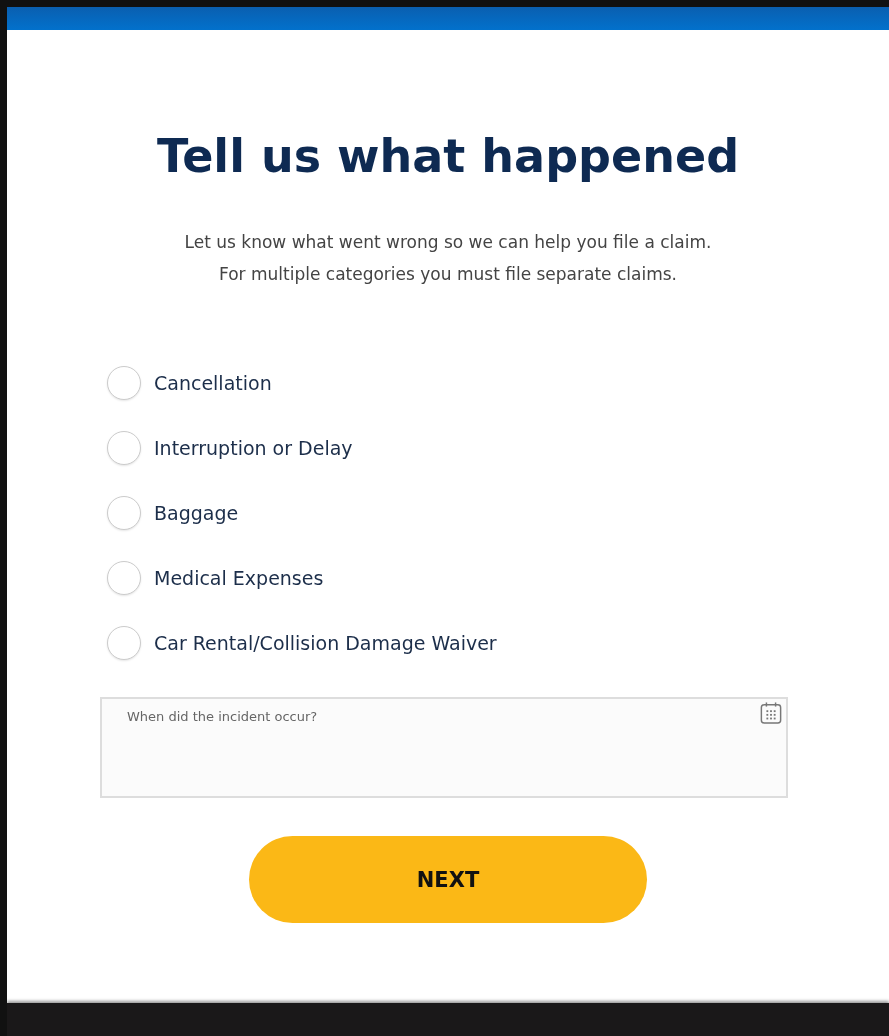 The image size is (889, 1036). I want to click on radio-option: Car Rental/Collision Damage Waiver, so click(302, 643).